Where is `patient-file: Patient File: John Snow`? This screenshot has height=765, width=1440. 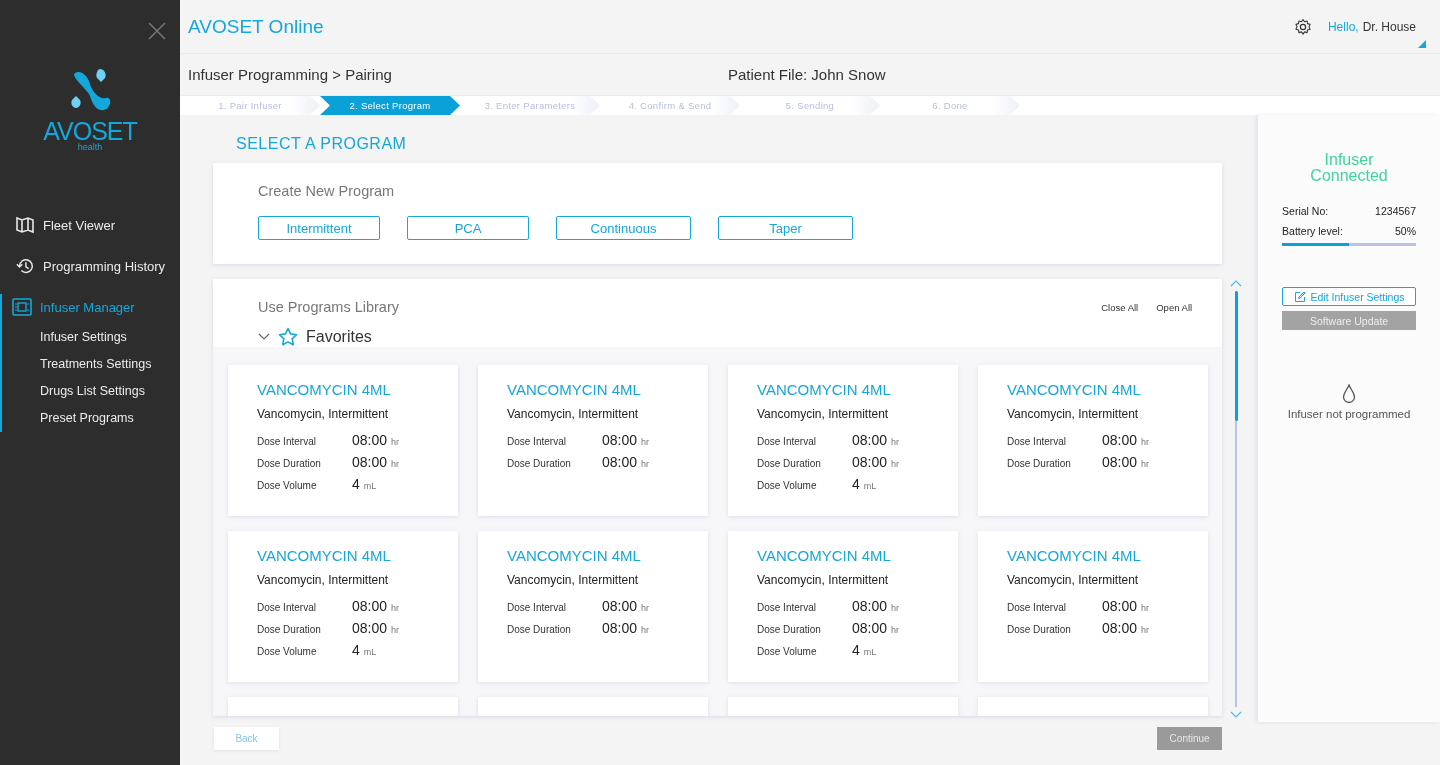 patient-file: Patient File: John Snow is located at coordinates (807, 74).